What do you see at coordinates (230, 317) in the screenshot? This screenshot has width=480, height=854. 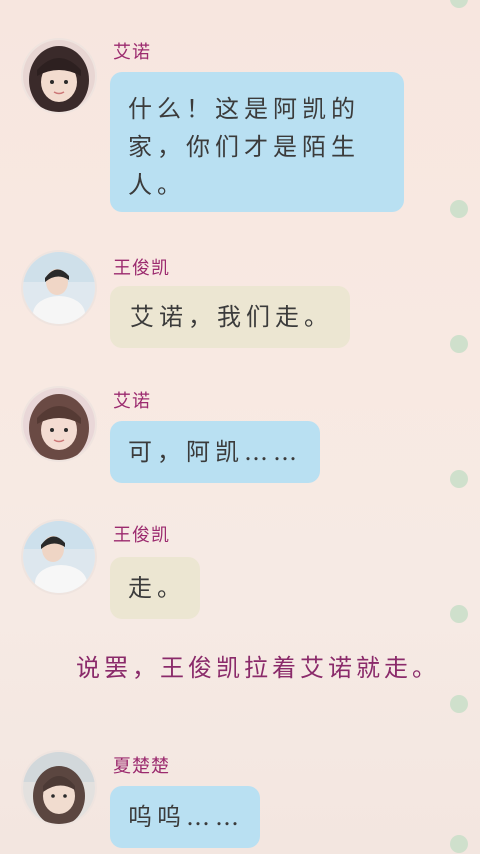 I see `message-bubble: 艾诺，我们走。` at bounding box center [230, 317].